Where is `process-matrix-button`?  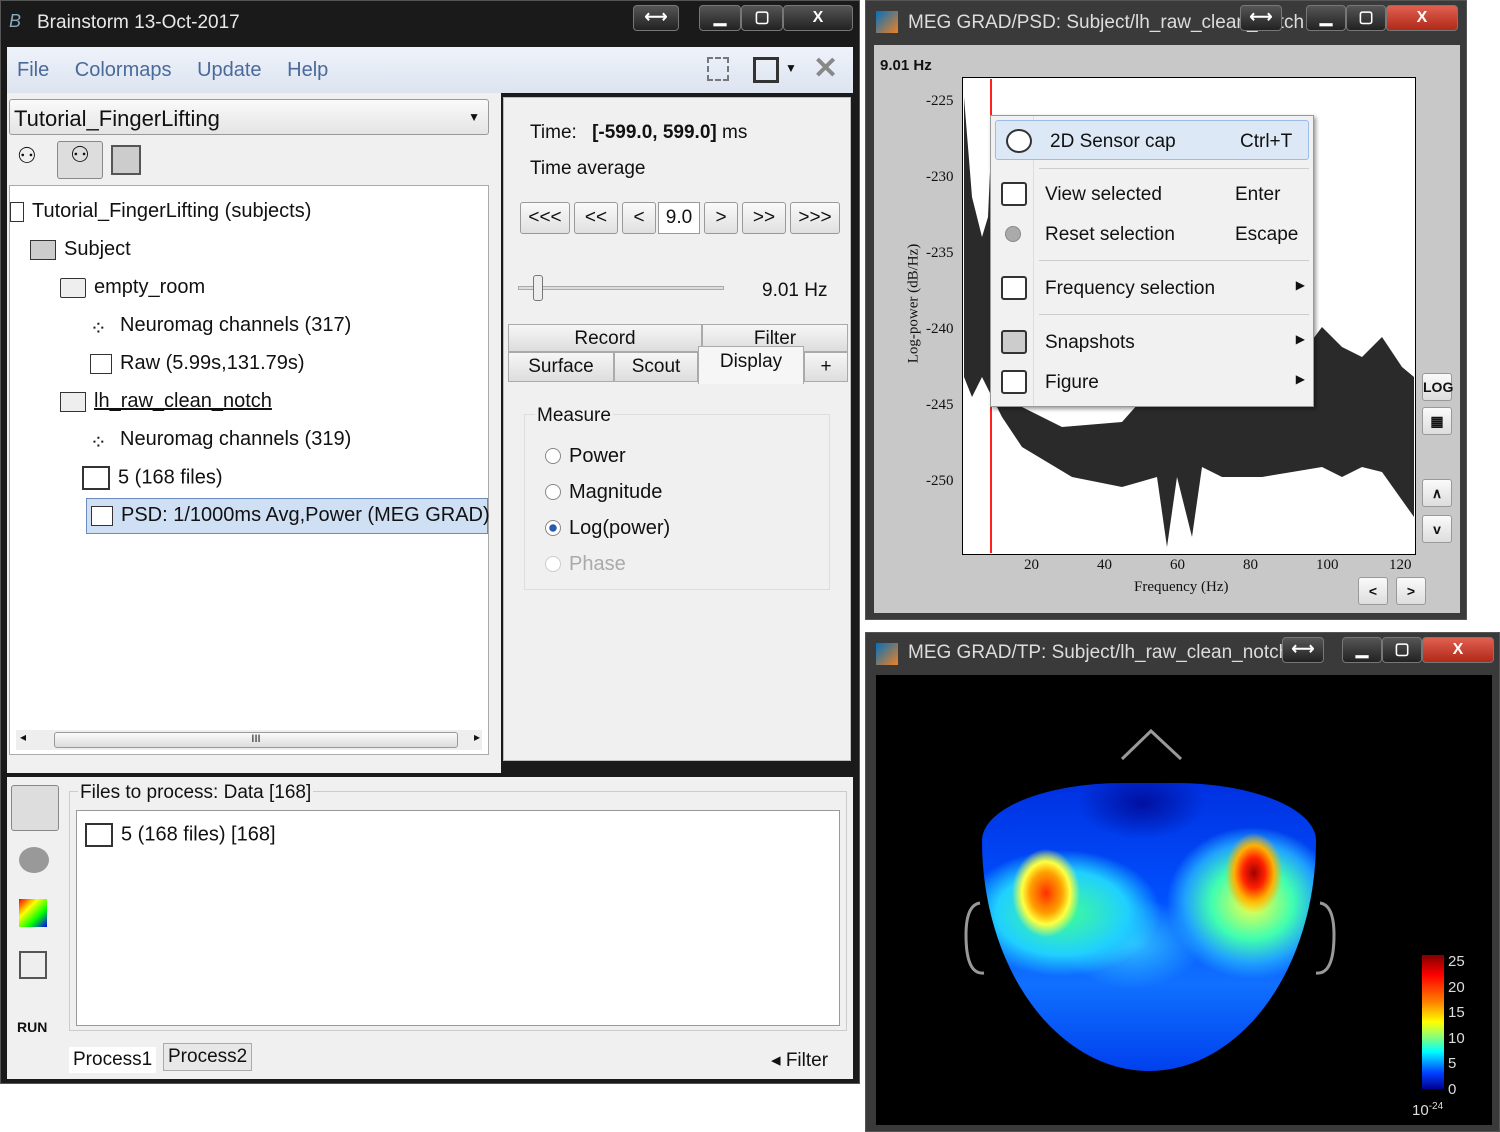 process-matrix-button is located at coordinates (33, 965).